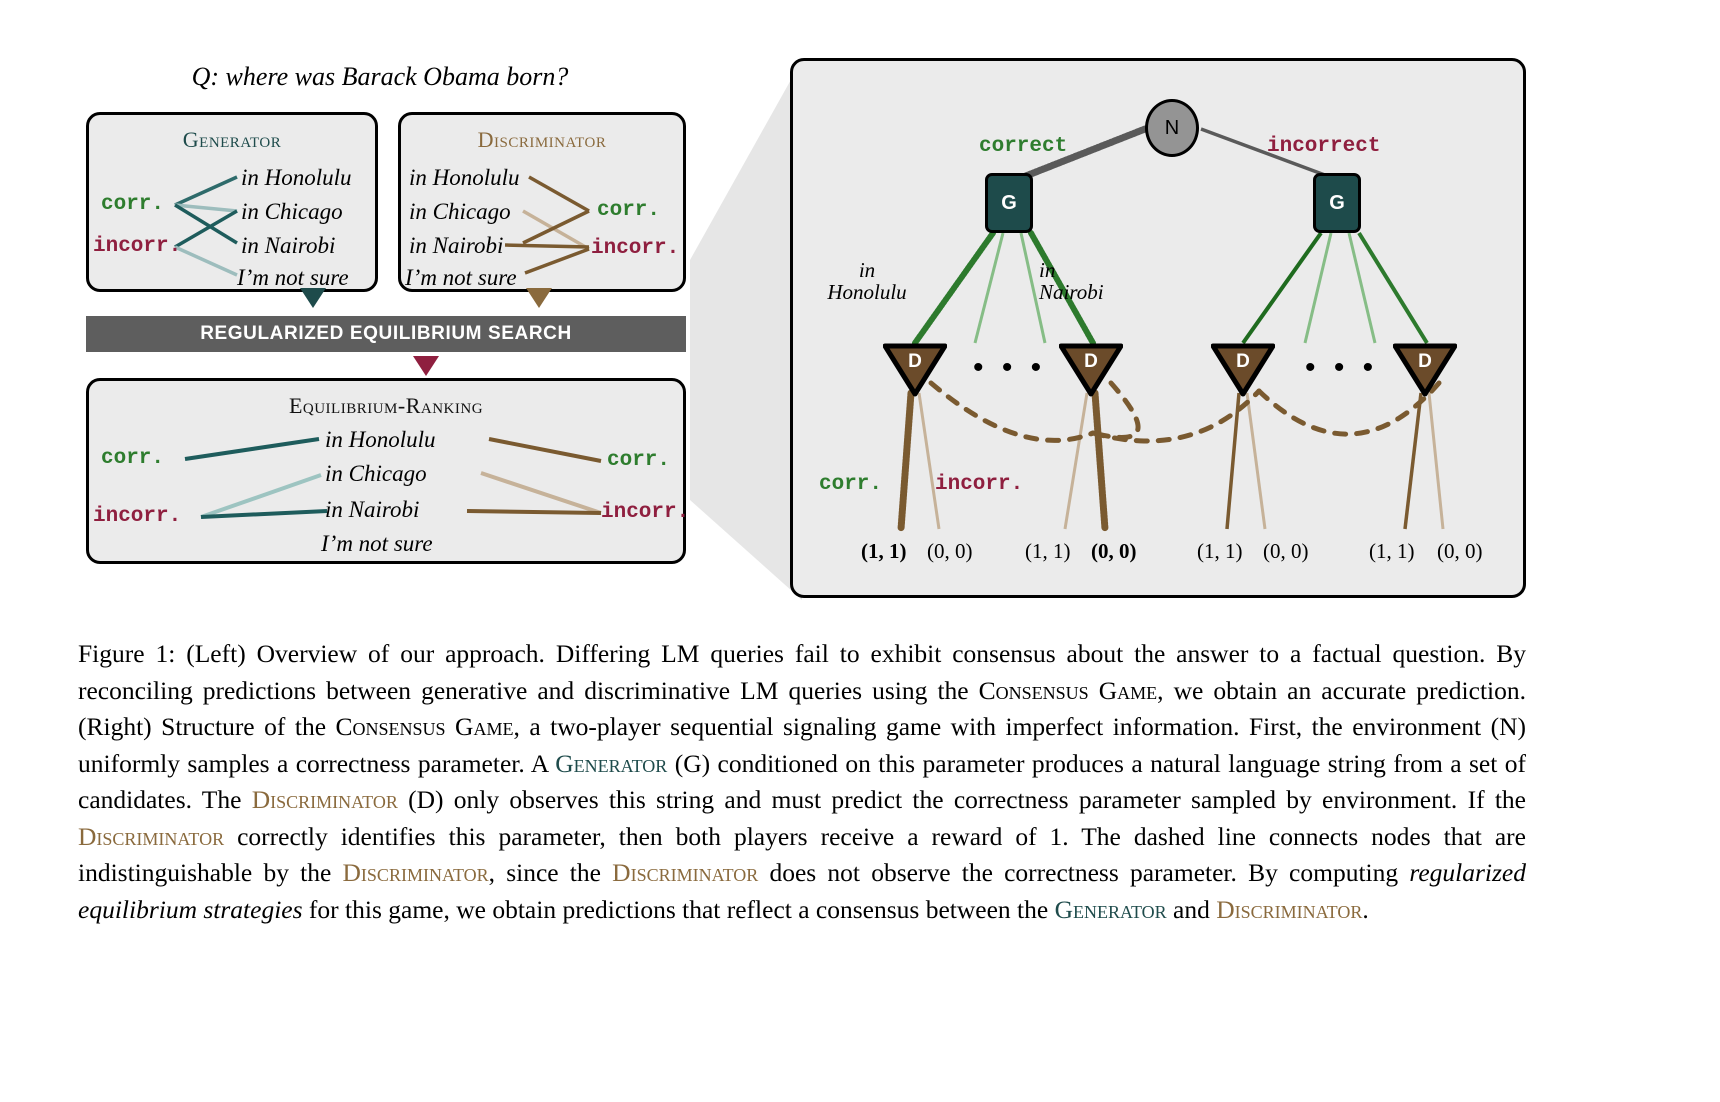 Image resolution: width=1720 pixels, height=1102 pixels. I want to click on message-honolulu-line1: in, so click(867, 270).